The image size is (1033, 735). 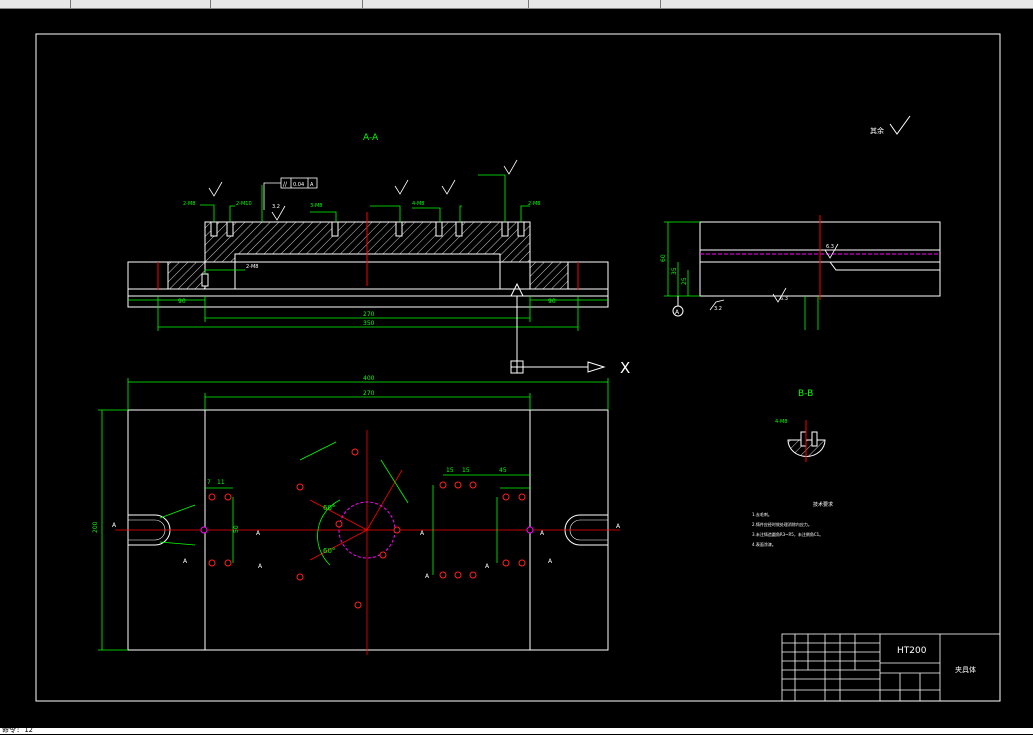 What do you see at coordinates (784, 299) in the screenshot?
I see `side-rough-63b: 6.3` at bounding box center [784, 299].